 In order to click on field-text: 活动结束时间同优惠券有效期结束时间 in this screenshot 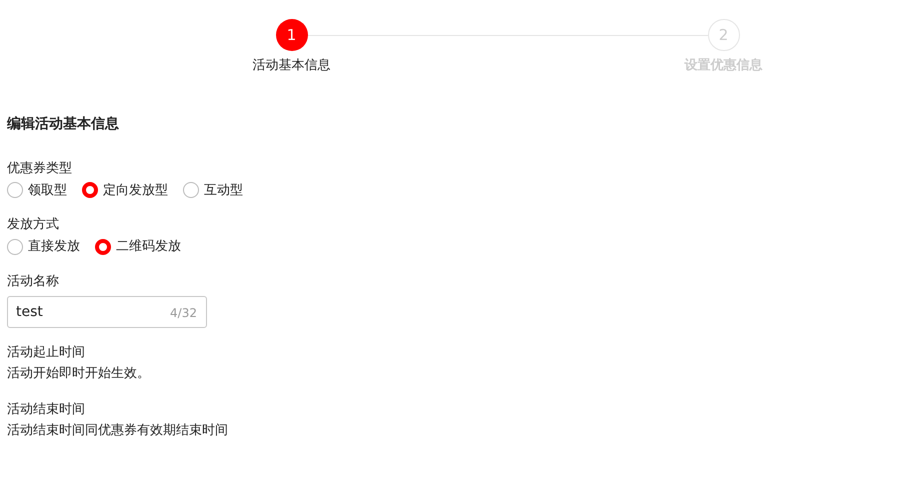, I will do `click(118, 431)`.